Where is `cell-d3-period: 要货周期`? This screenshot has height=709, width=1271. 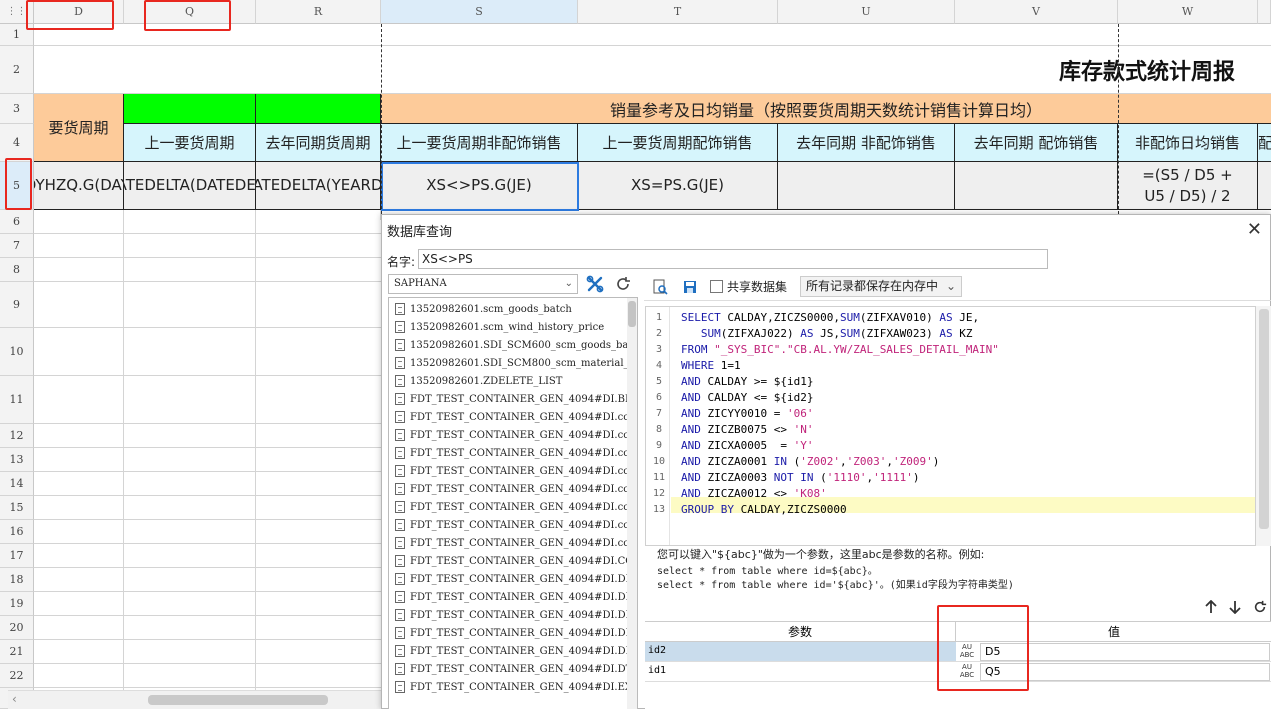 cell-d3-period: 要货周期 is located at coordinates (79, 128).